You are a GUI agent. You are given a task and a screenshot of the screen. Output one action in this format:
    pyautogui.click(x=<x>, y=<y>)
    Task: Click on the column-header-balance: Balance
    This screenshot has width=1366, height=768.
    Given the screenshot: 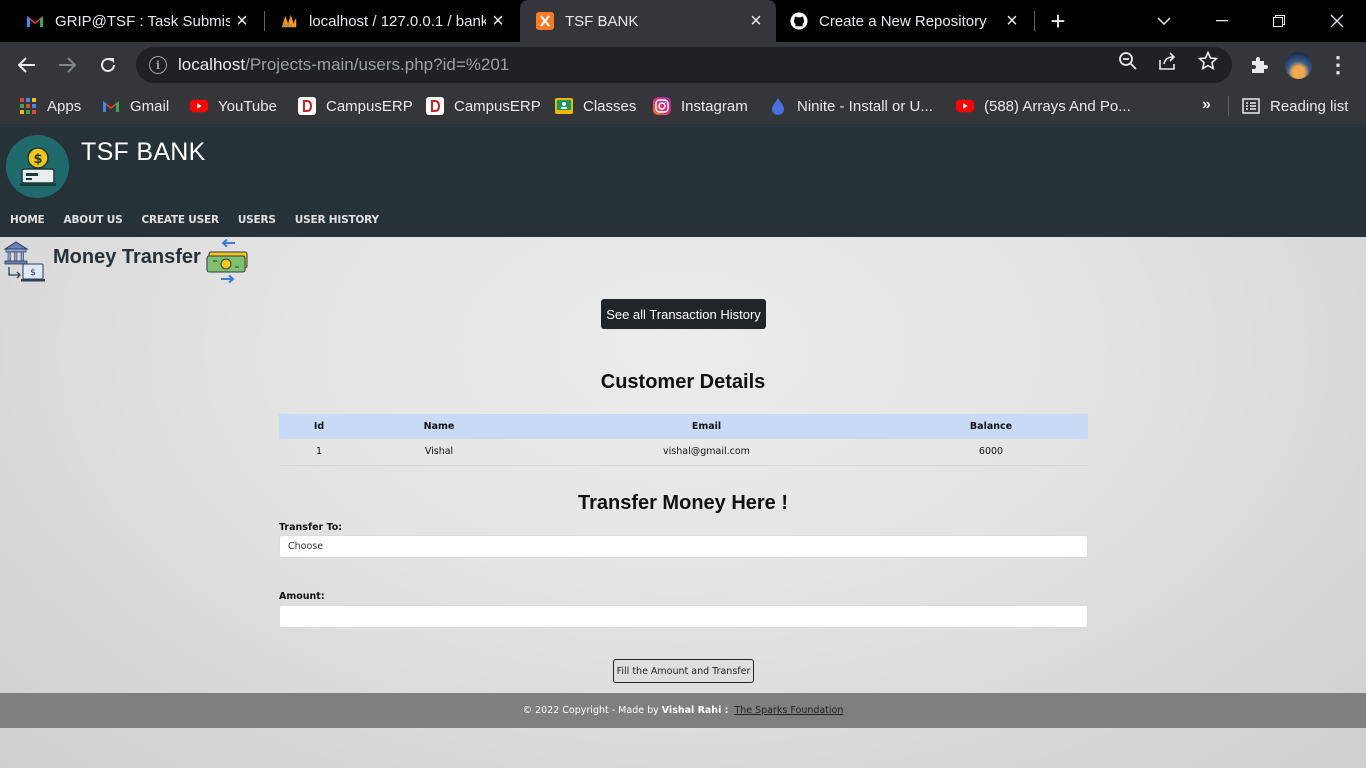 What is the action you would take?
    pyautogui.click(x=991, y=426)
    